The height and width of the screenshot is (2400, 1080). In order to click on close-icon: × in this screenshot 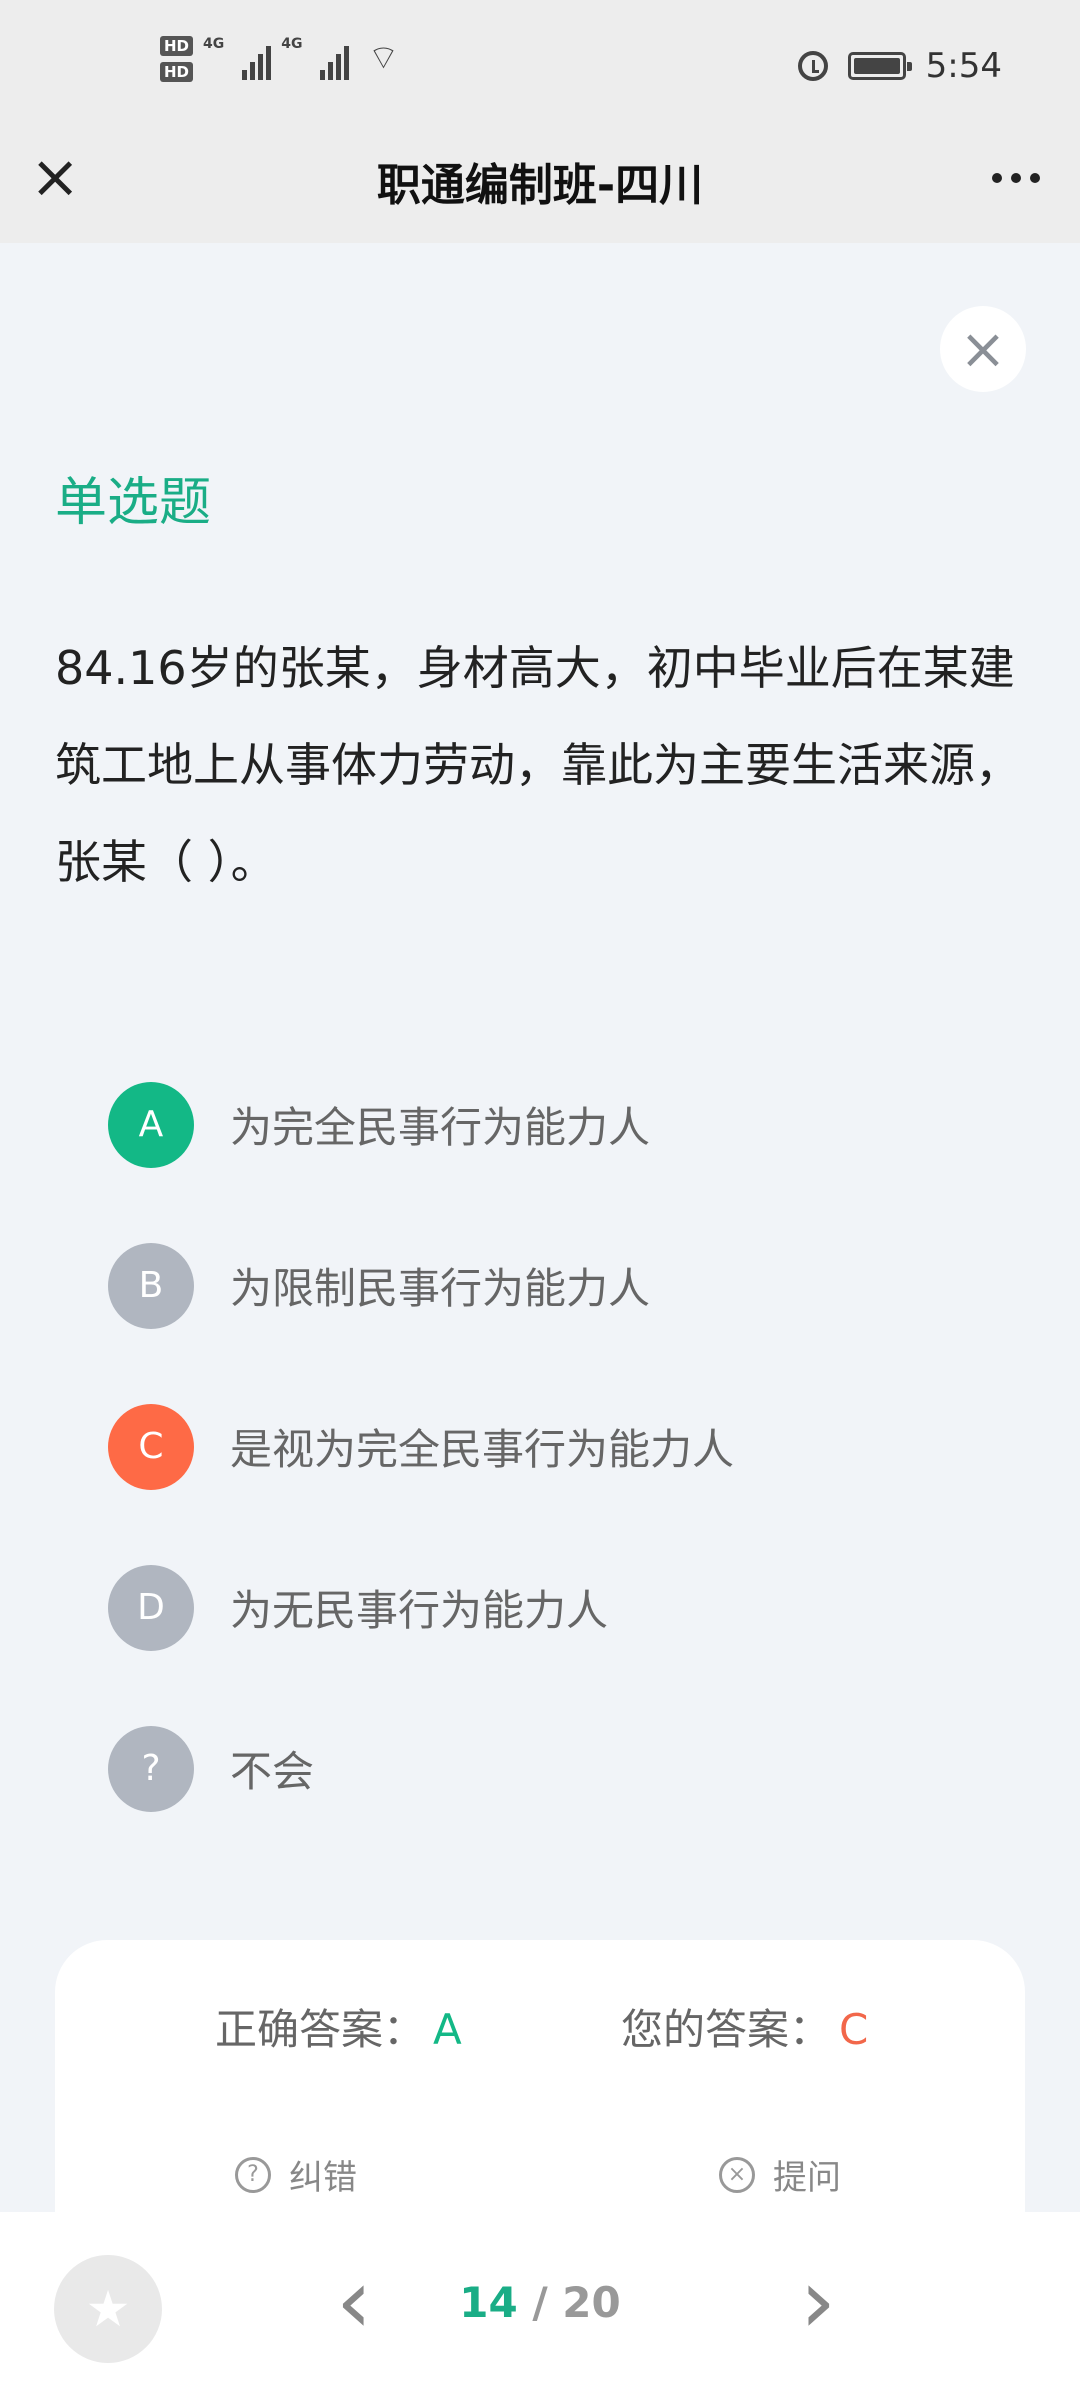, I will do `click(983, 349)`.